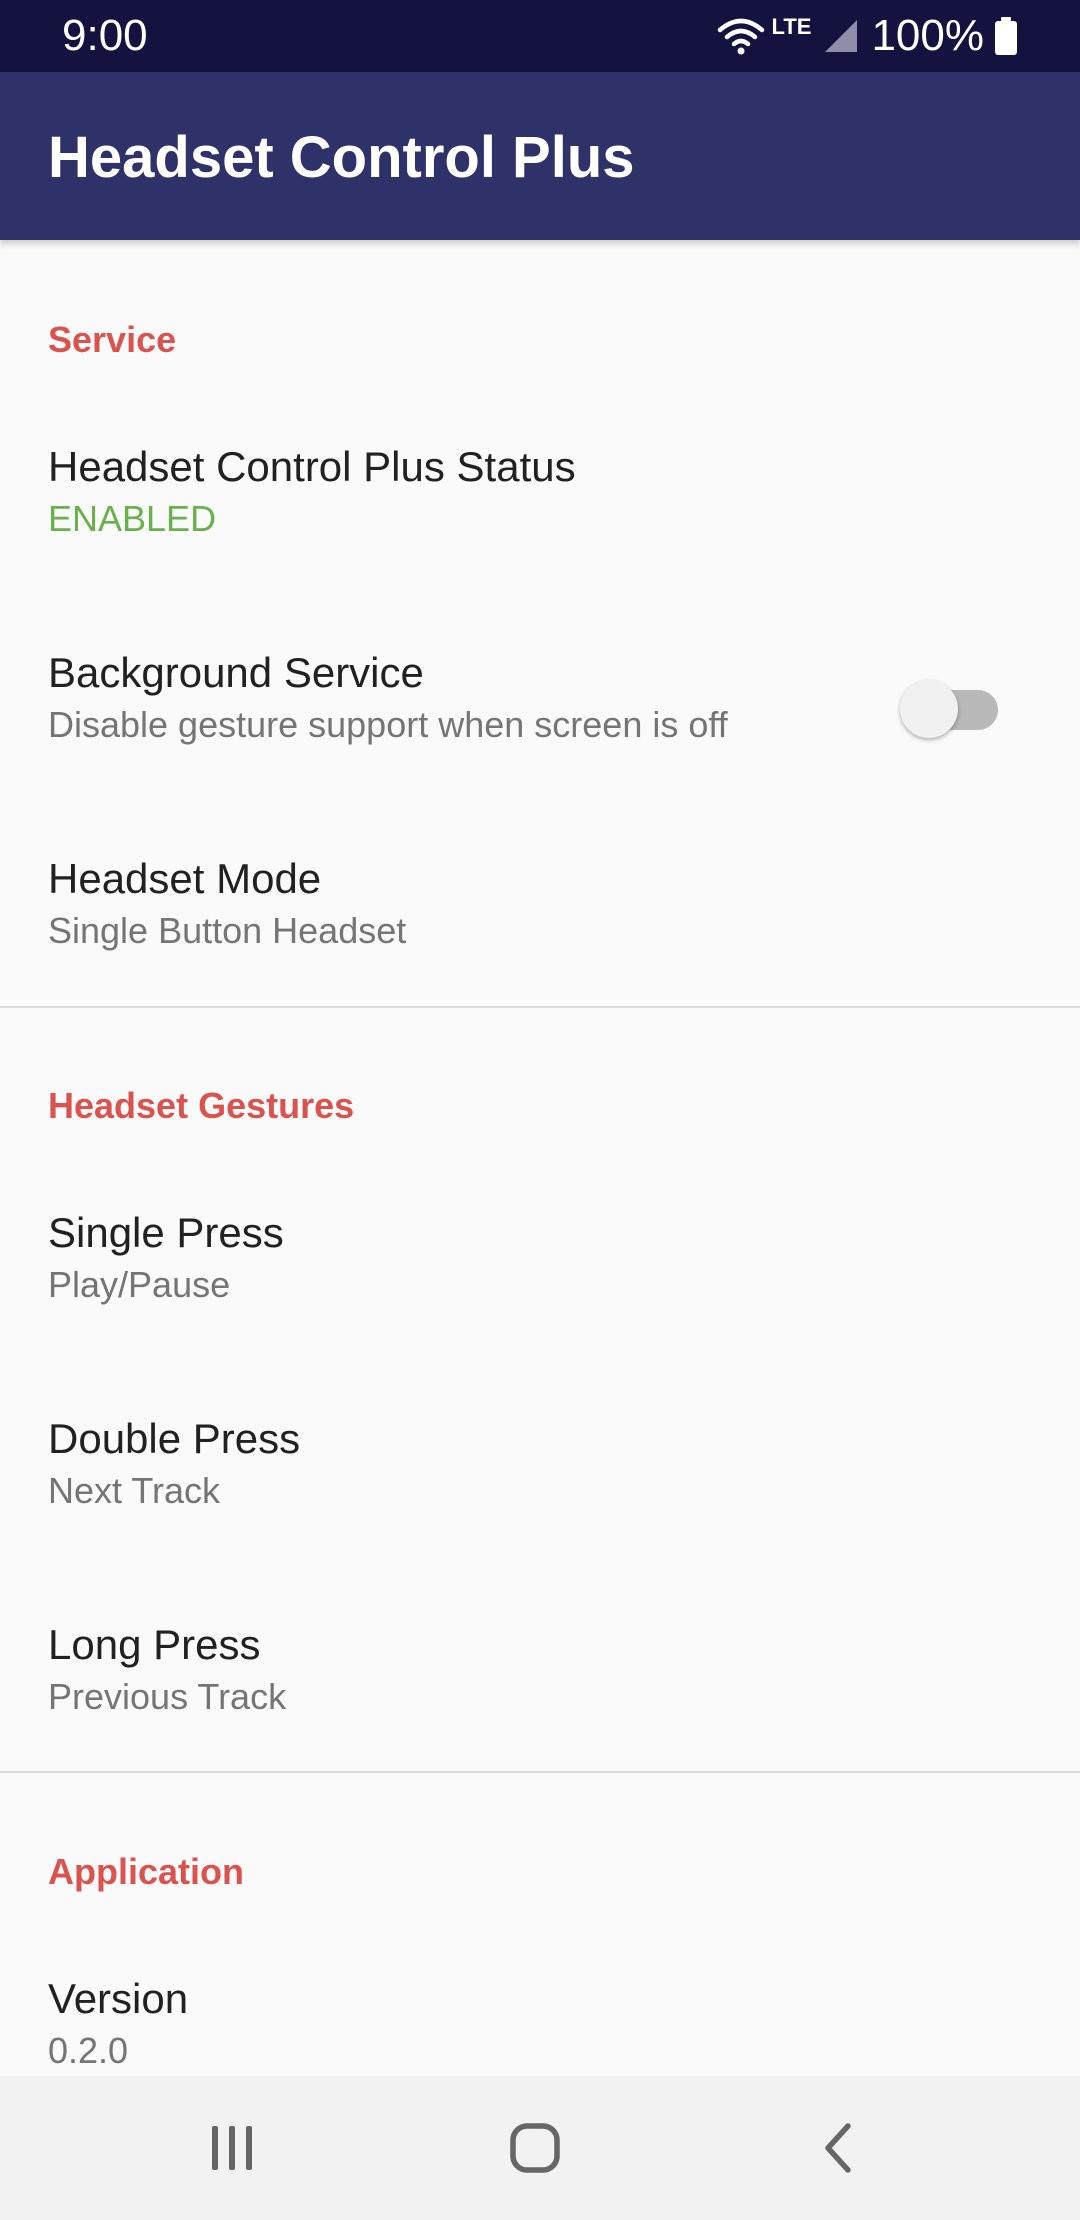 The height and width of the screenshot is (2220, 1080). What do you see at coordinates (540, 1512) in the screenshot?
I see `pref-double-press: Double Press Next Track` at bounding box center [540, 1512].